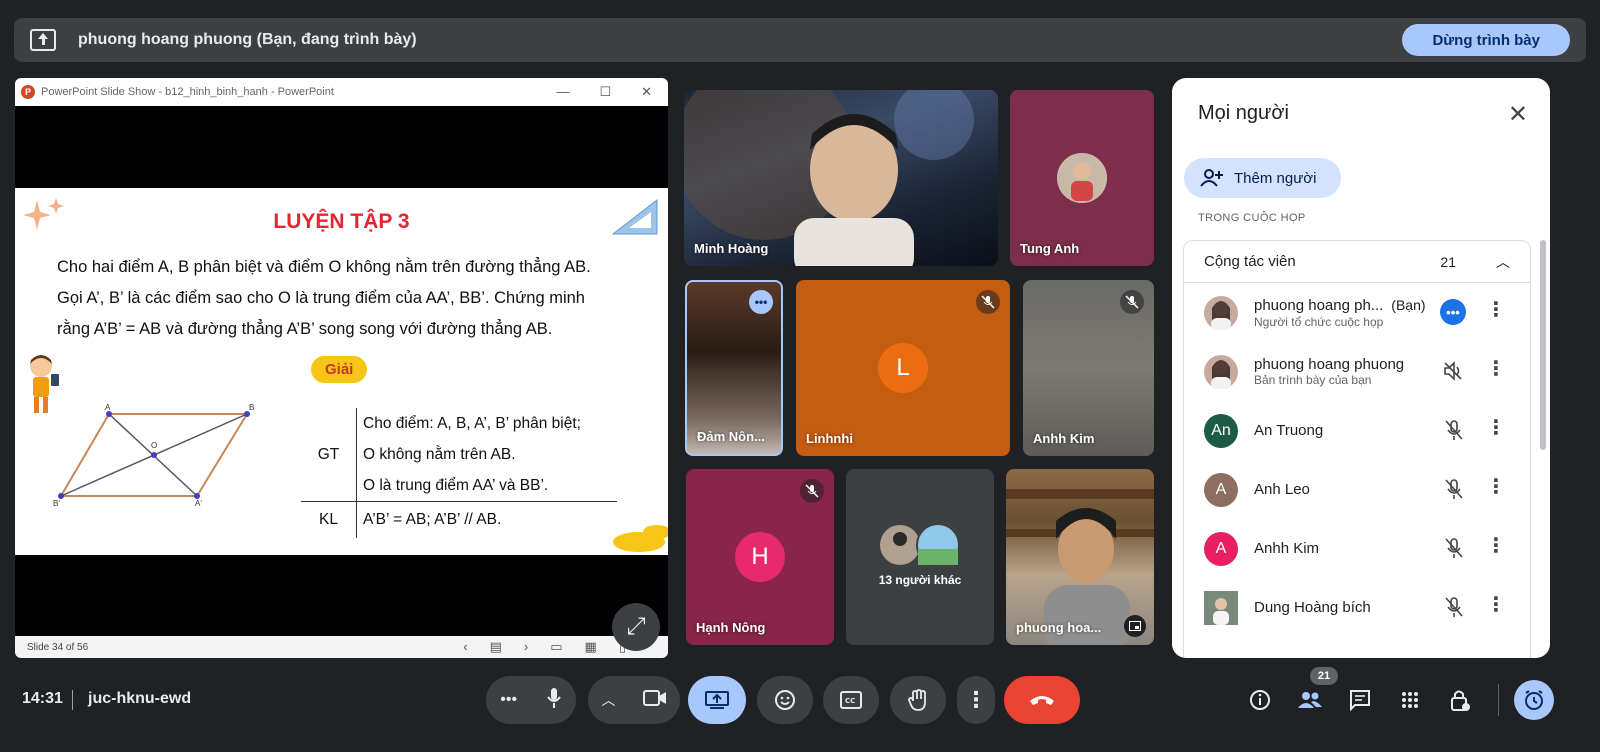 Image resolution: width=1600 pixels, height=752 pixels. I want to click on tile-name: Tung Anh, so click(1050, 248).